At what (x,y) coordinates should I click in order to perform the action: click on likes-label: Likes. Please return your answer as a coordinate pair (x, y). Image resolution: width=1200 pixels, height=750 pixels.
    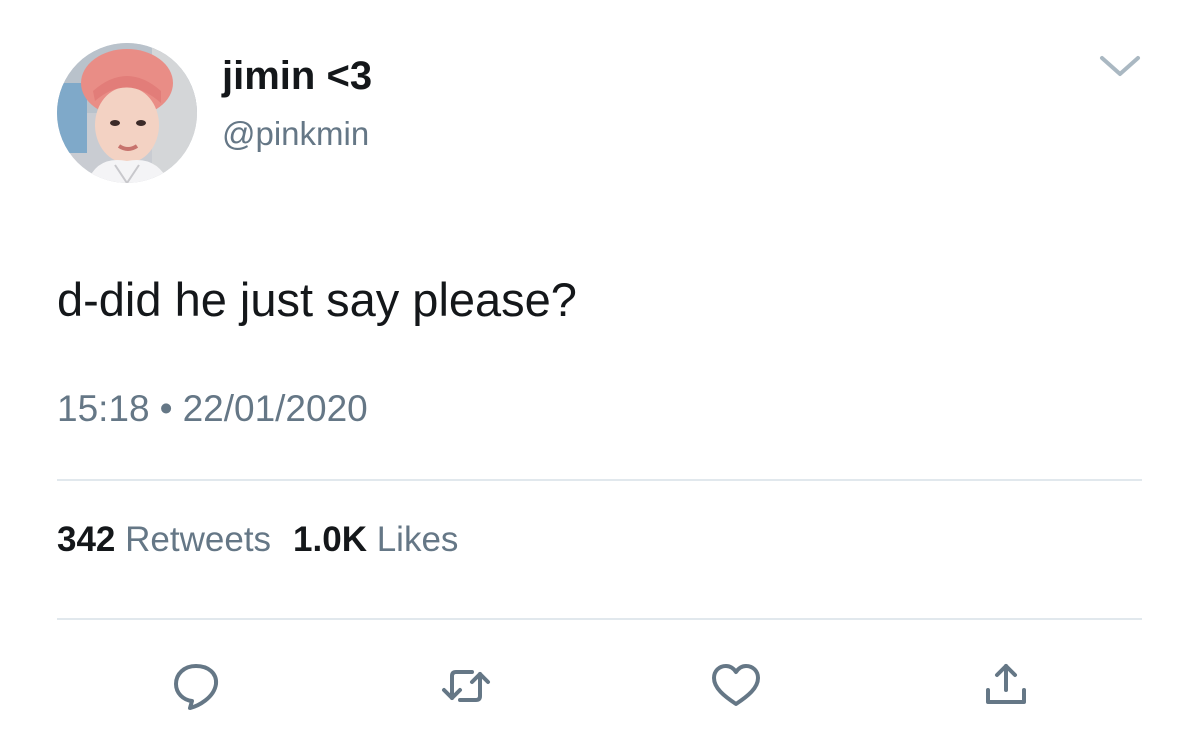
    Looking at the image, I should click on (417, 539).